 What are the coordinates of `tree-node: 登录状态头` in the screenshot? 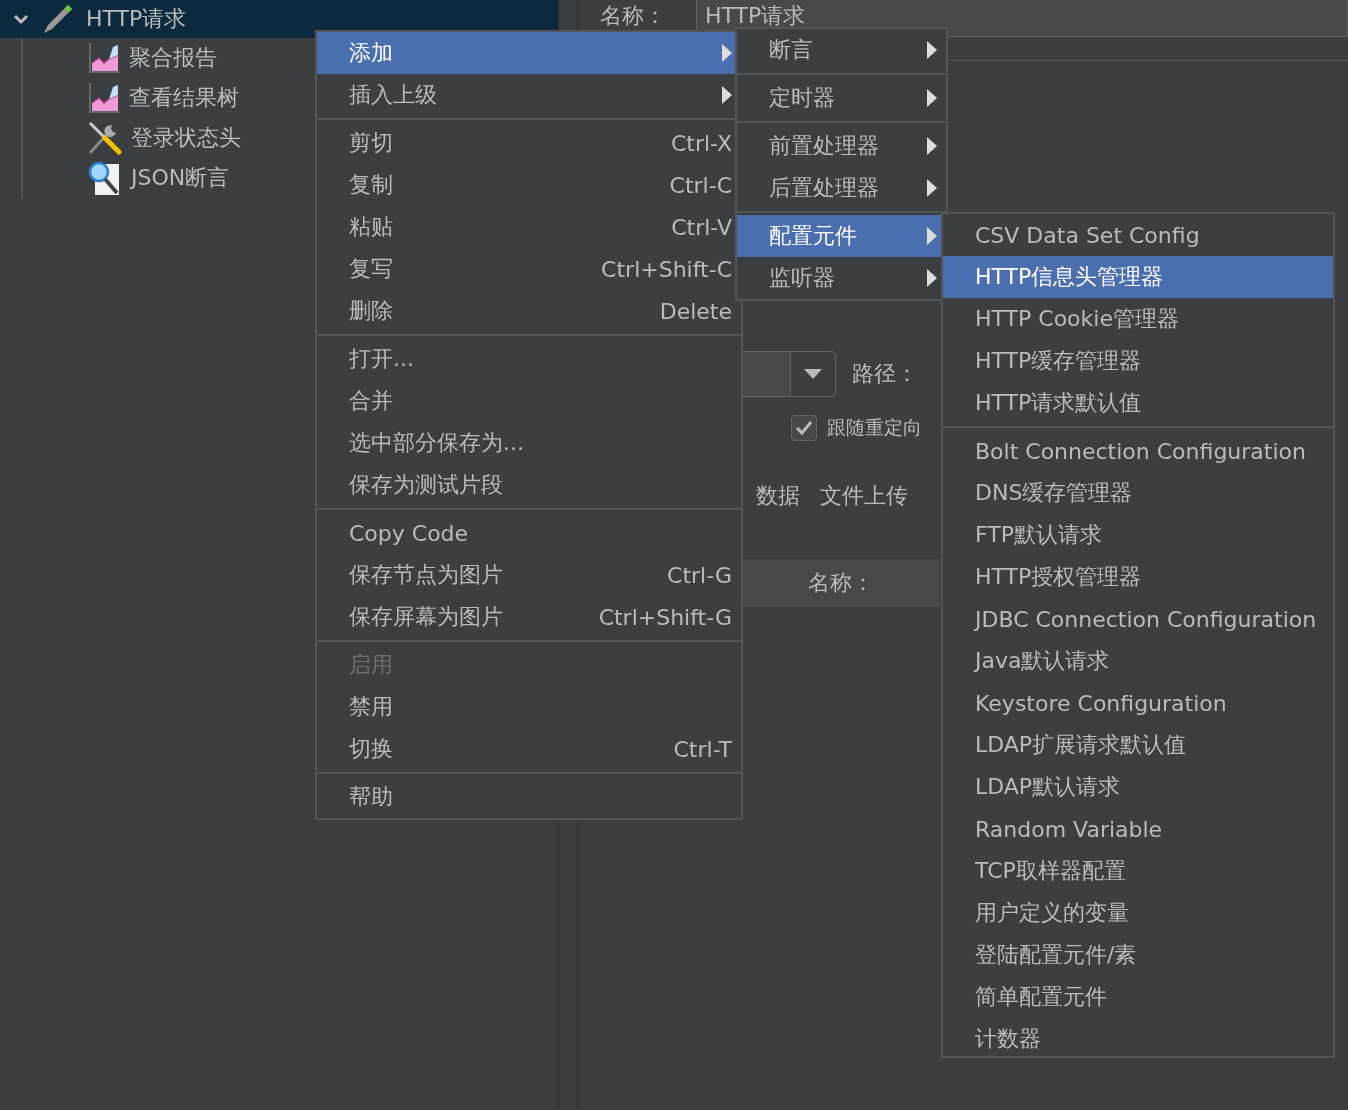 It's located at (164, 138).